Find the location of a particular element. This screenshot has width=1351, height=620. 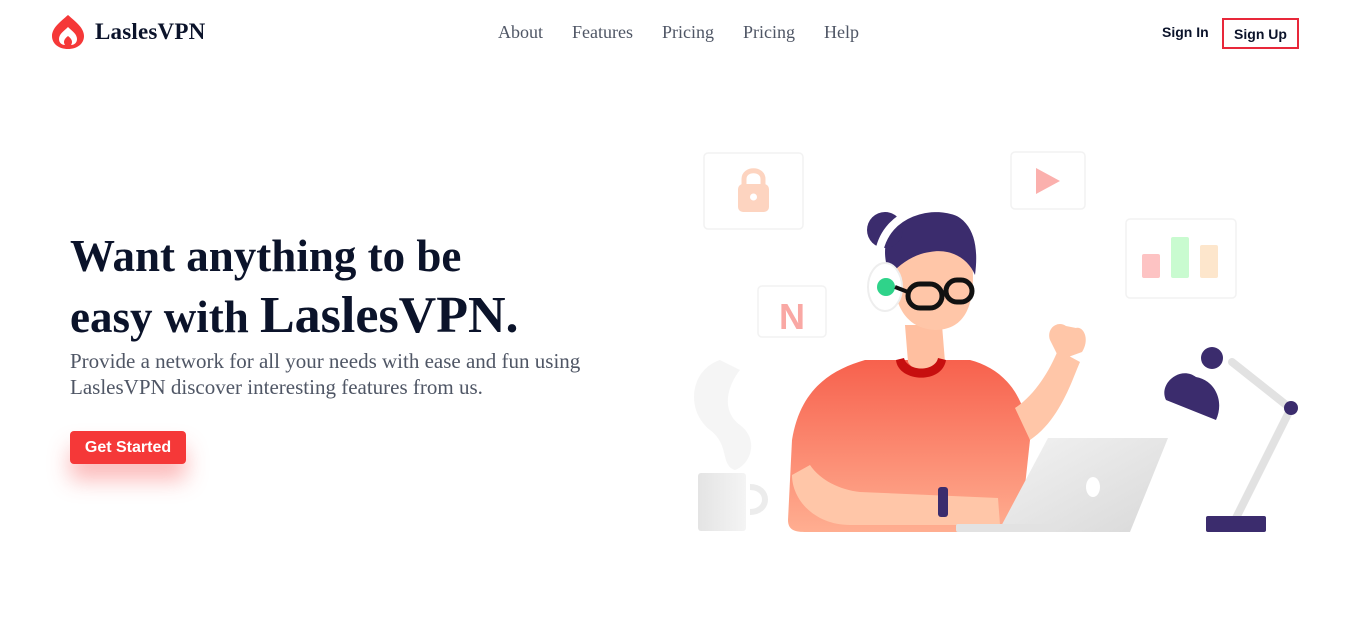

netflix-n-icon: N is located at coordinates (792, 311).